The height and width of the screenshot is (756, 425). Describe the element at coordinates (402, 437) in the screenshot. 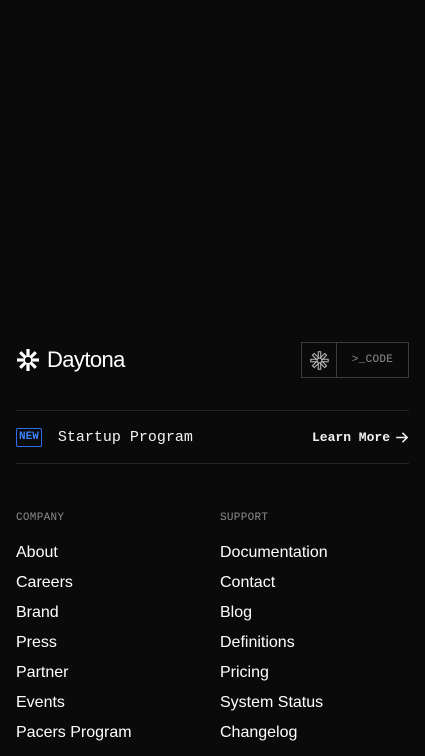

I see `arrow-right-icon` at that location.